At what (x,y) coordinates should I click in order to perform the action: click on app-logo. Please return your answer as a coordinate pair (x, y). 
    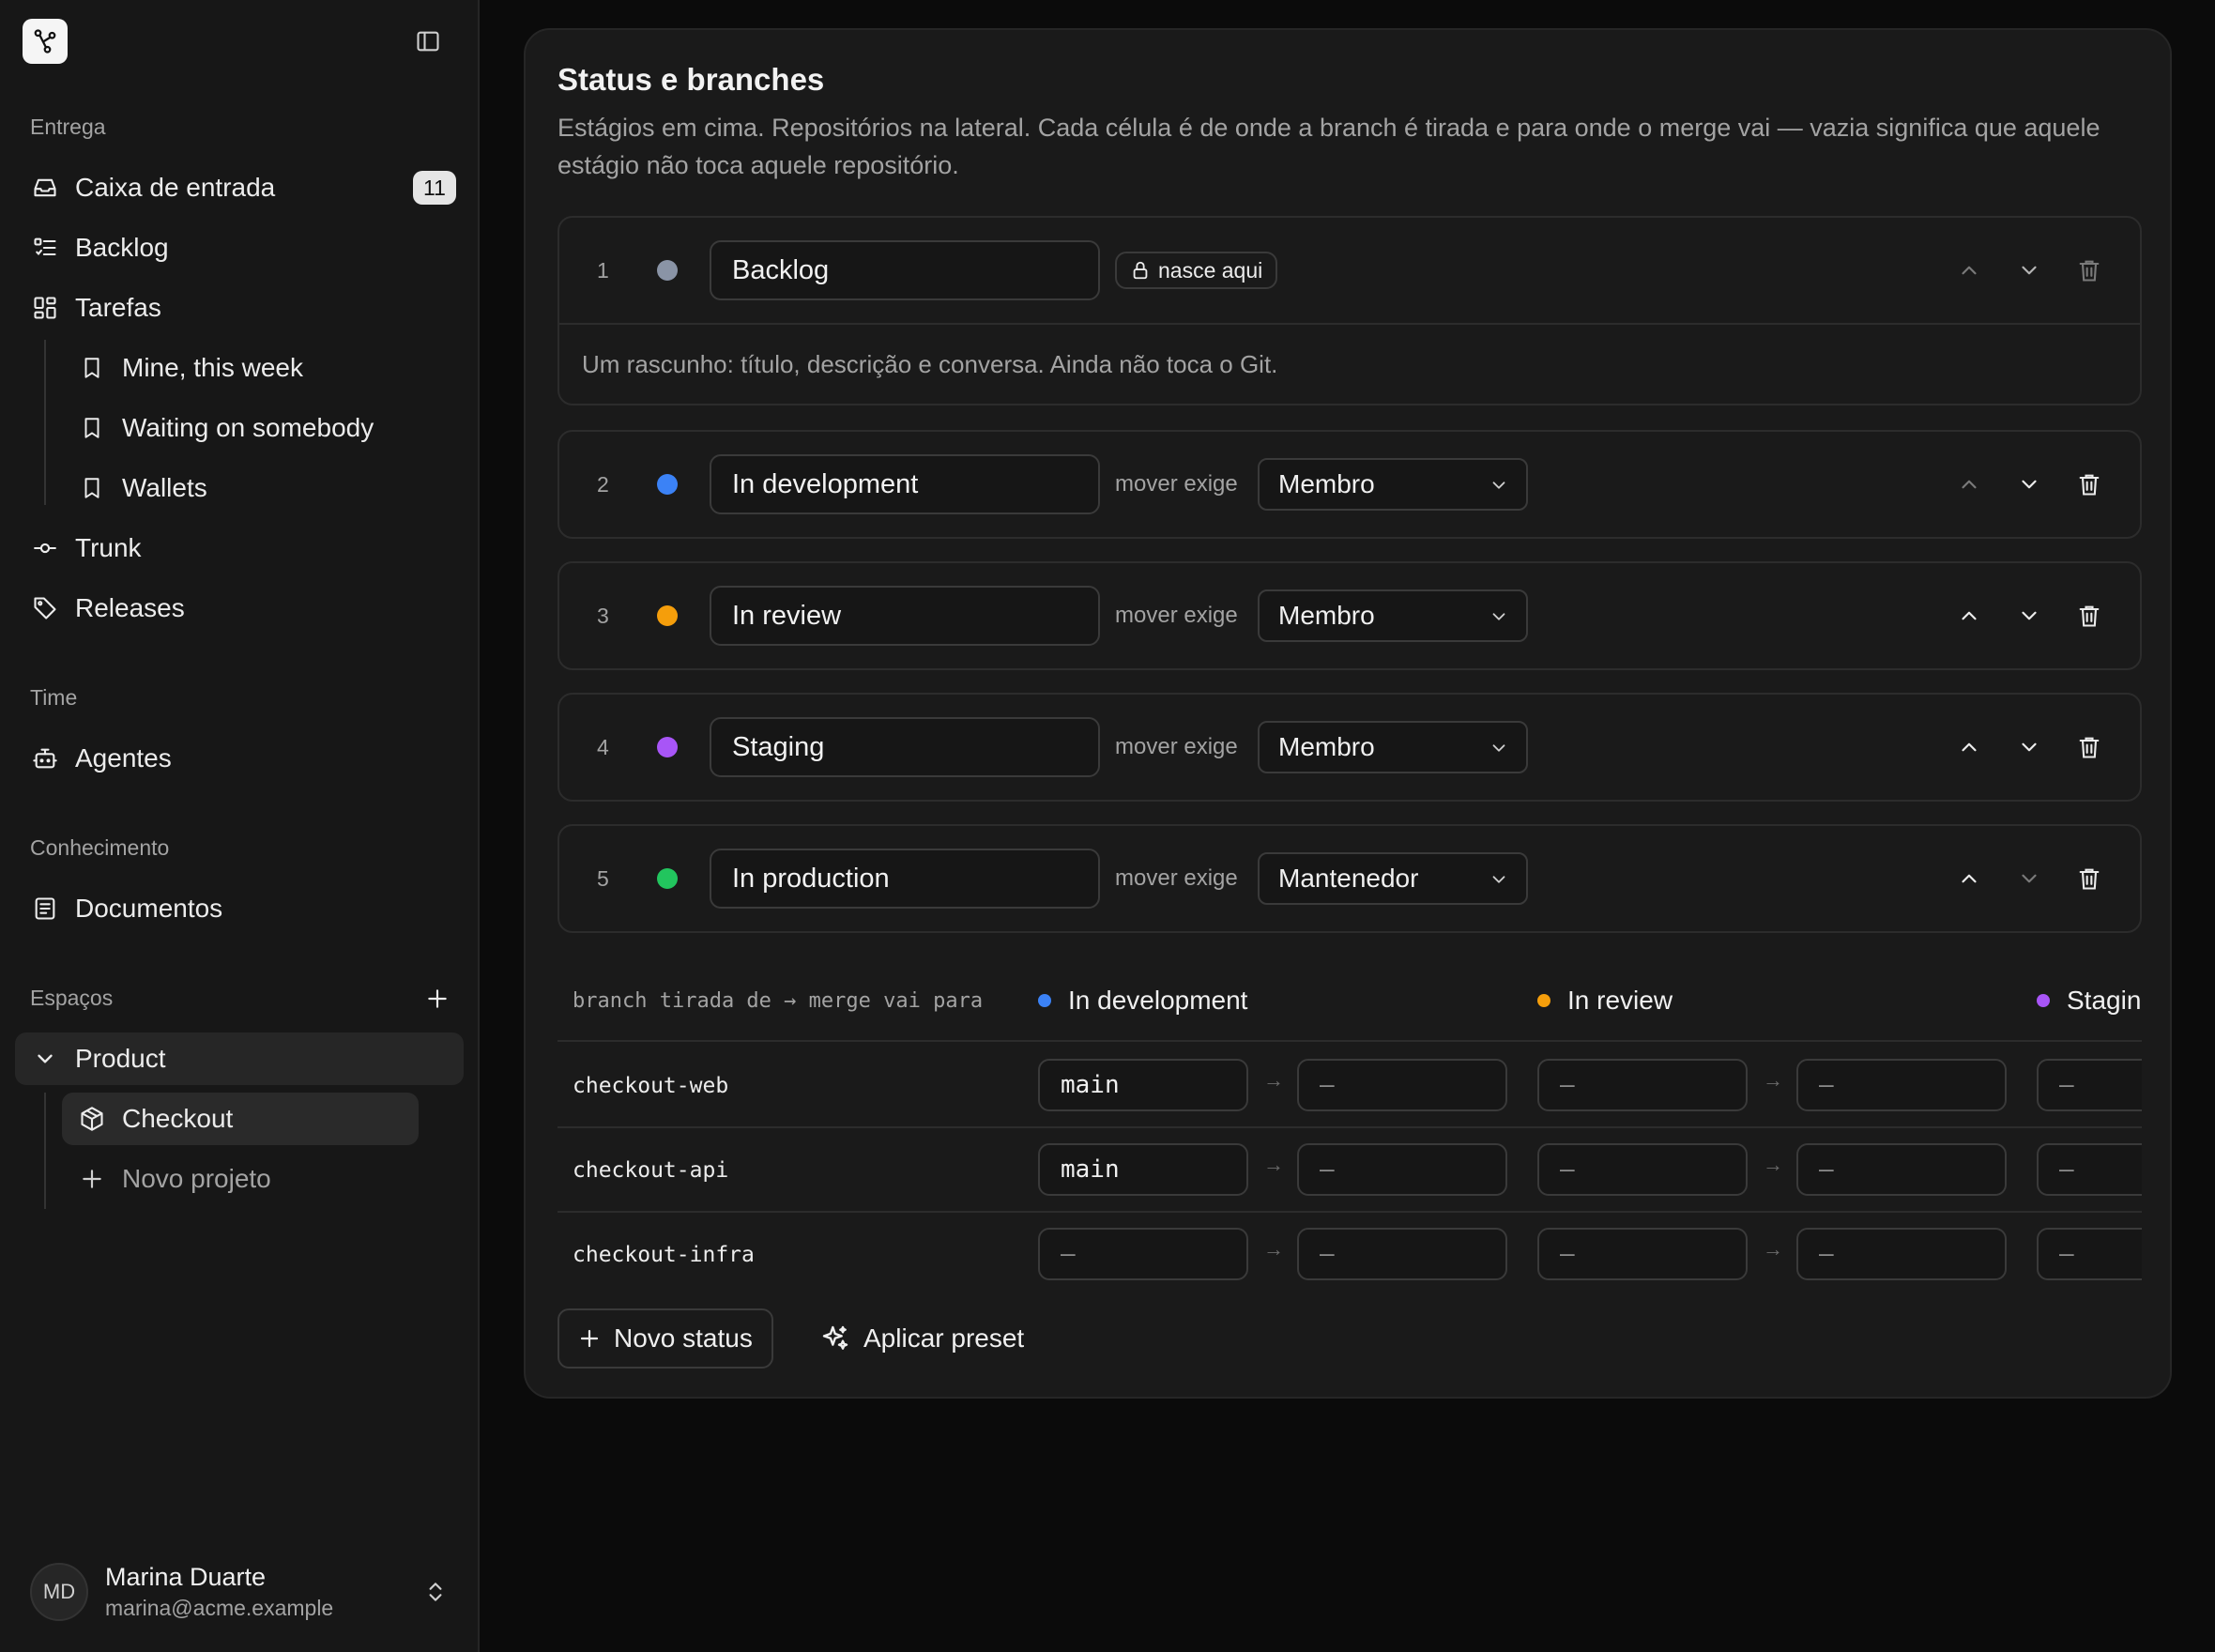
    Looking at the image, I should click on (45, 41).